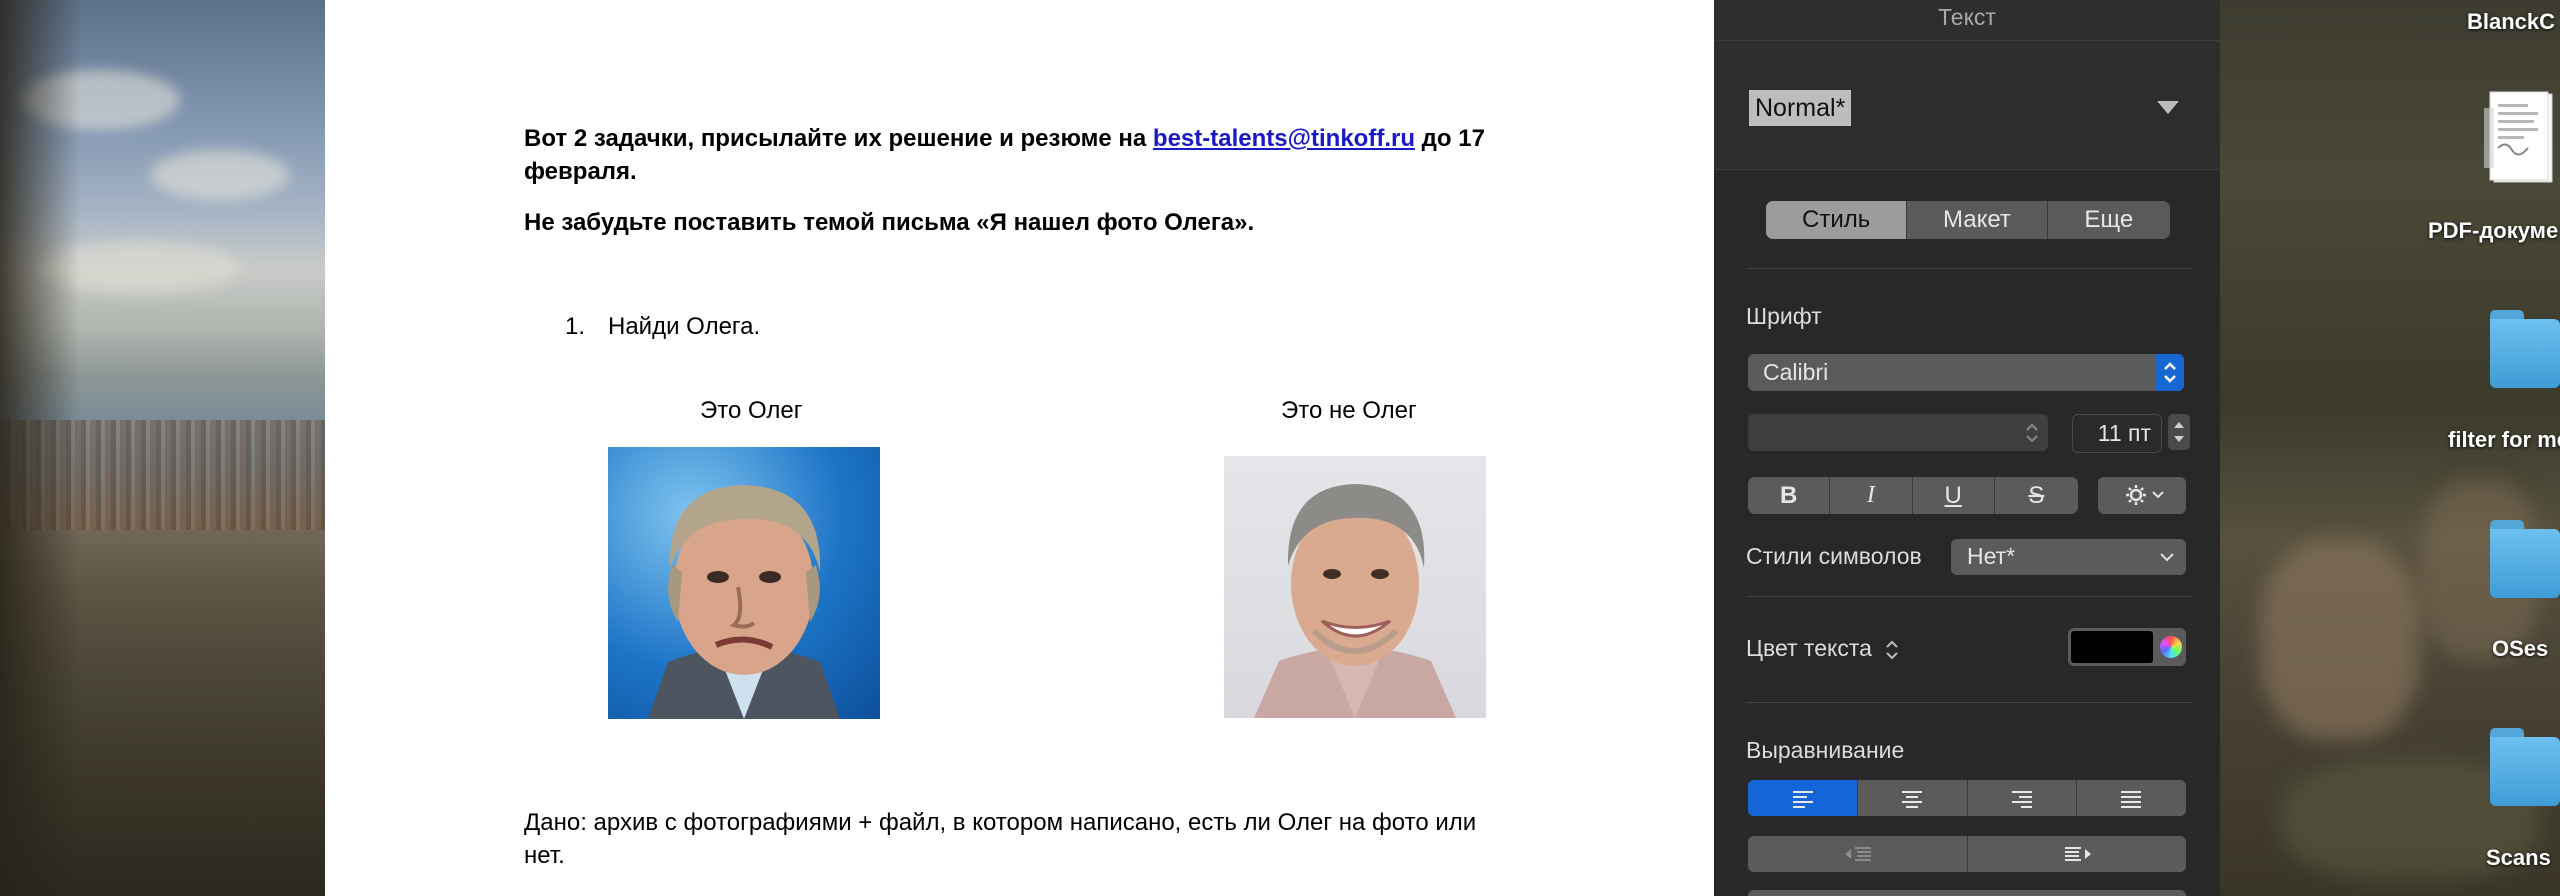  What do you see at coordinates (2109, 220) in the screenshot?
I see `tab-more: Еще` at bounding box center [2109, 220].